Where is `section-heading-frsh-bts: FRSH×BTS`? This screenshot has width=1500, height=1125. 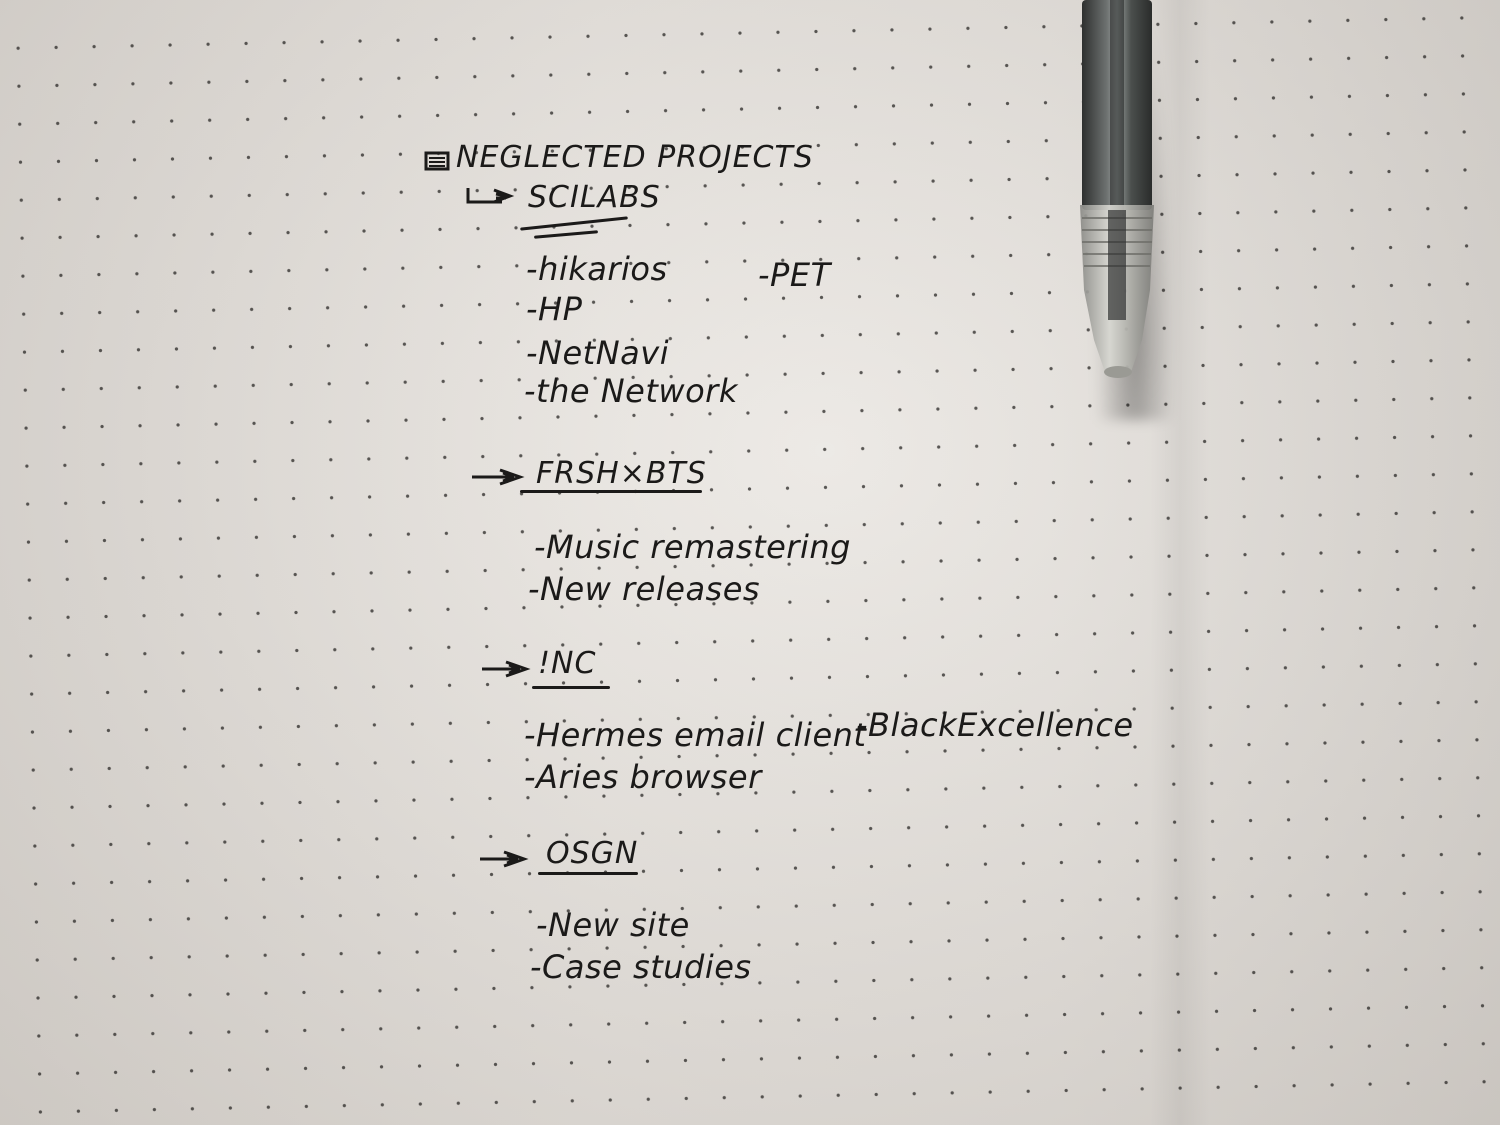
section-heading-frsh-bts: FRSH×BTS is located at coordinates (621, 473).